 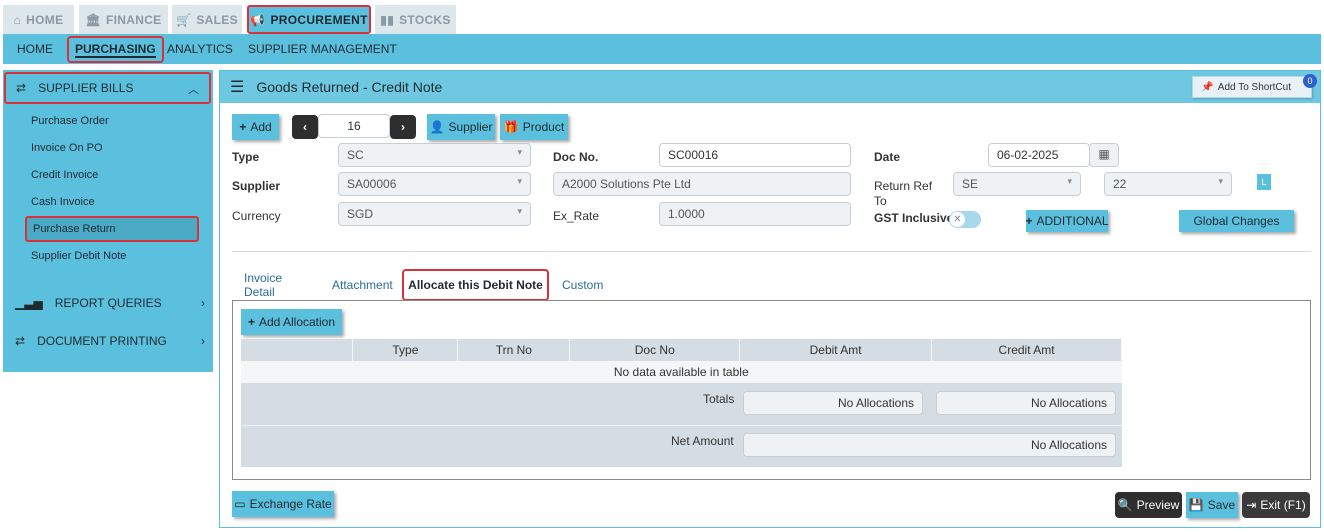 What do you see at coordinates (1168, 184) in the screenshot?
I see `return-ref-number-select: 22 ▾` at bounding box center [1168, 184].